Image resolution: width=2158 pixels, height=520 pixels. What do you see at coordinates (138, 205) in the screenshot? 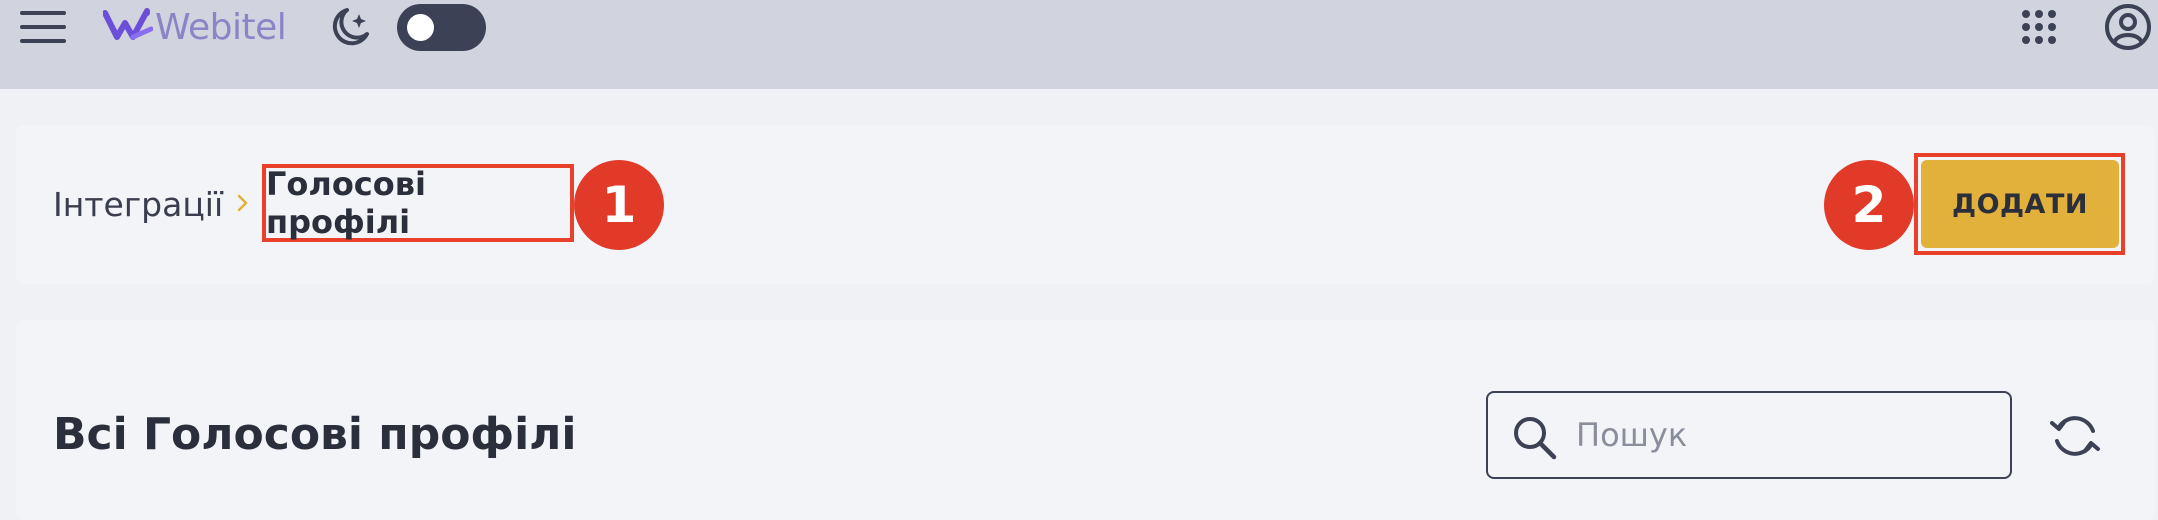
I see `breadcrumb-item-integrations: Інтеграції` at bounding box center [138, 205].